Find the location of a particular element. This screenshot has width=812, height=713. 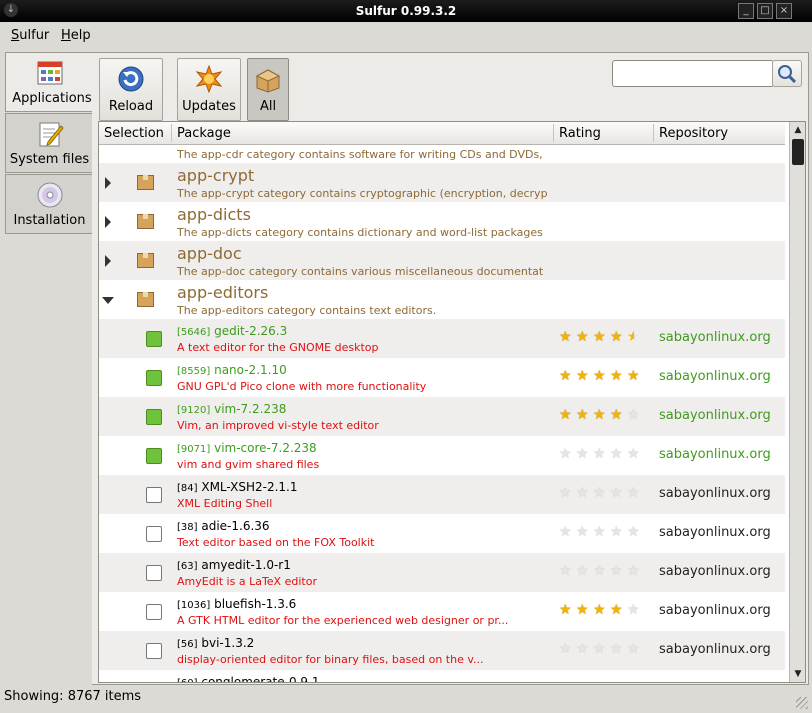

rating-stars: ★★★★★★ is located at coordinates (604, 337).